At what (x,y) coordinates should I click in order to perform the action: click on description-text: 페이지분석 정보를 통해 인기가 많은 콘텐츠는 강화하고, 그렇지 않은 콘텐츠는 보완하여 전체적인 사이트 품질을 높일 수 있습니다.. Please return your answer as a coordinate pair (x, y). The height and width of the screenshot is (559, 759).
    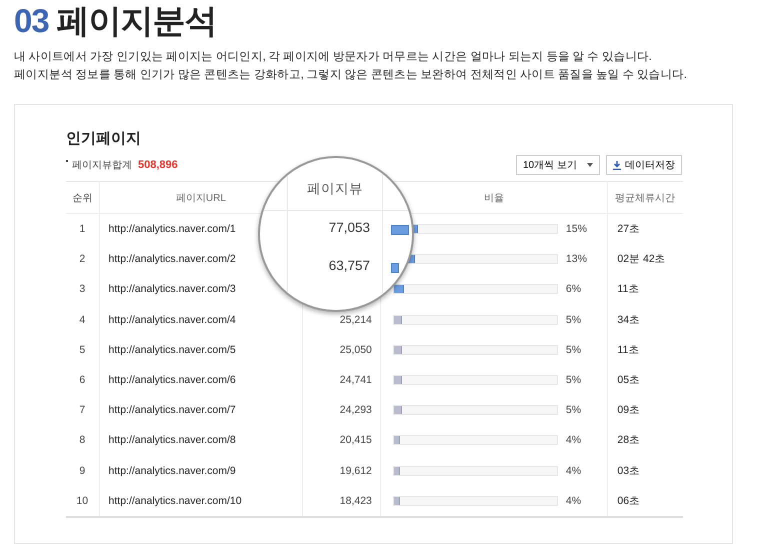
    Looking at the image, I should click on (351, 75).